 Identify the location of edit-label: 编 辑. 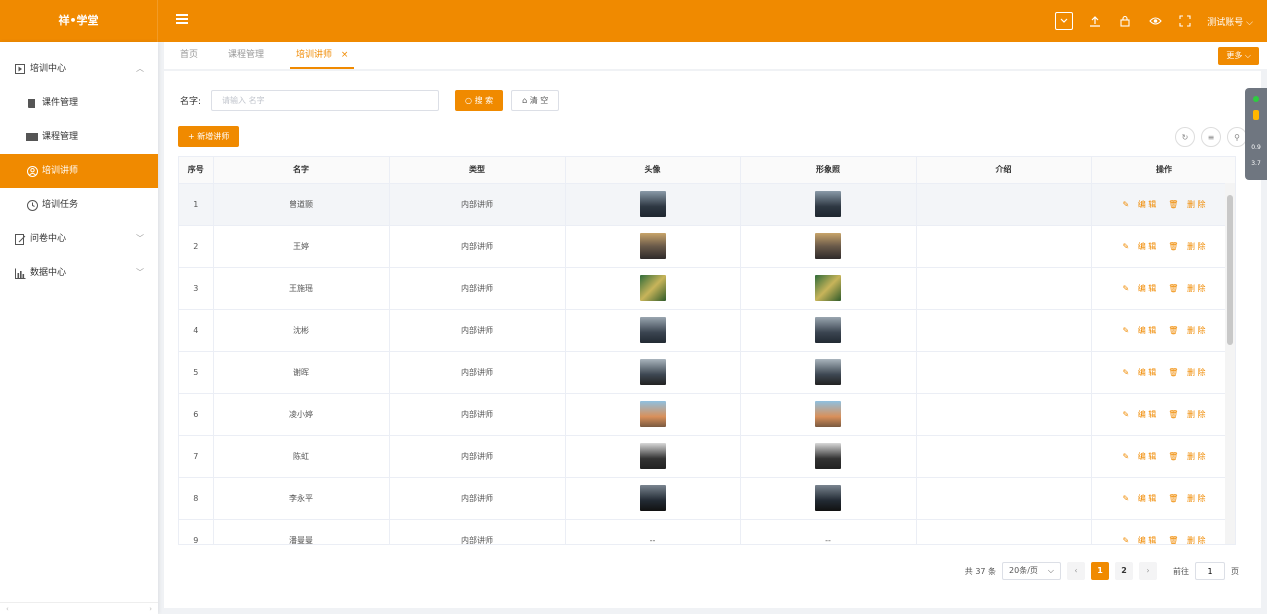
(1147, 288).